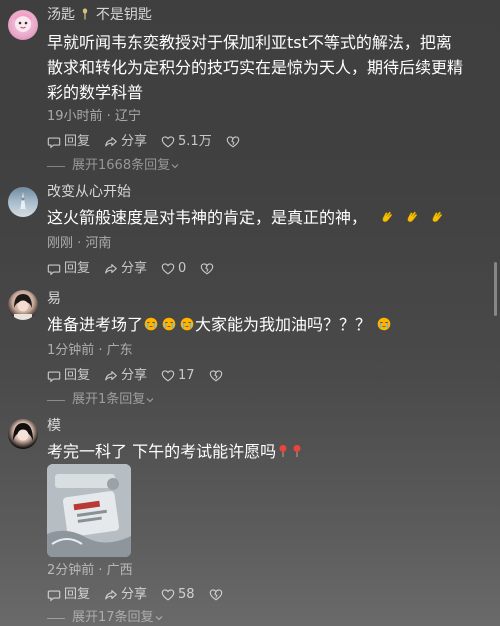 This screenshot has width=500, height=626. Describe the element at coordinates (255, 67) in the screenshot. I see `comment-line: 散求和转化为定积分的技巧实在是惊为天人，期待后续更精` at that location.